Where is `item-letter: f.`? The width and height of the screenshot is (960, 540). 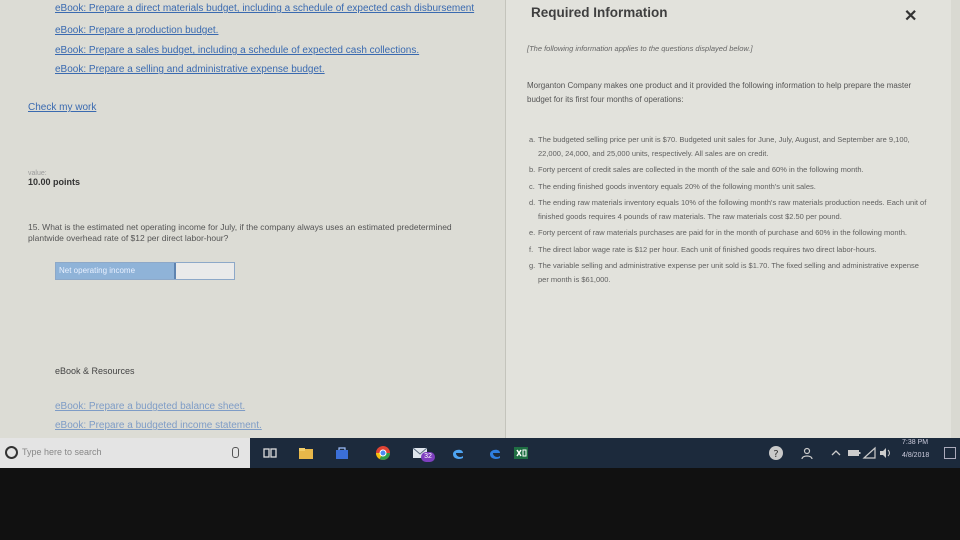
item-letter: f. is located at coordinates (531, 249).